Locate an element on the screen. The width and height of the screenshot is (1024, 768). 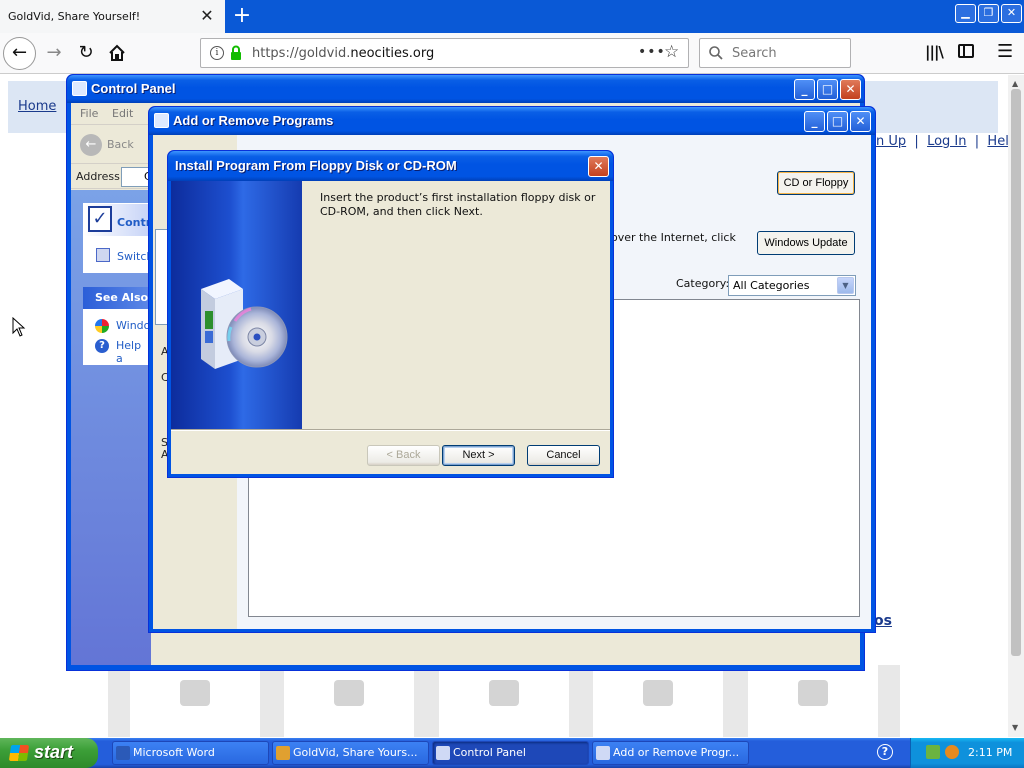
task-box-title: Contr is located at coordinates (134, 222).